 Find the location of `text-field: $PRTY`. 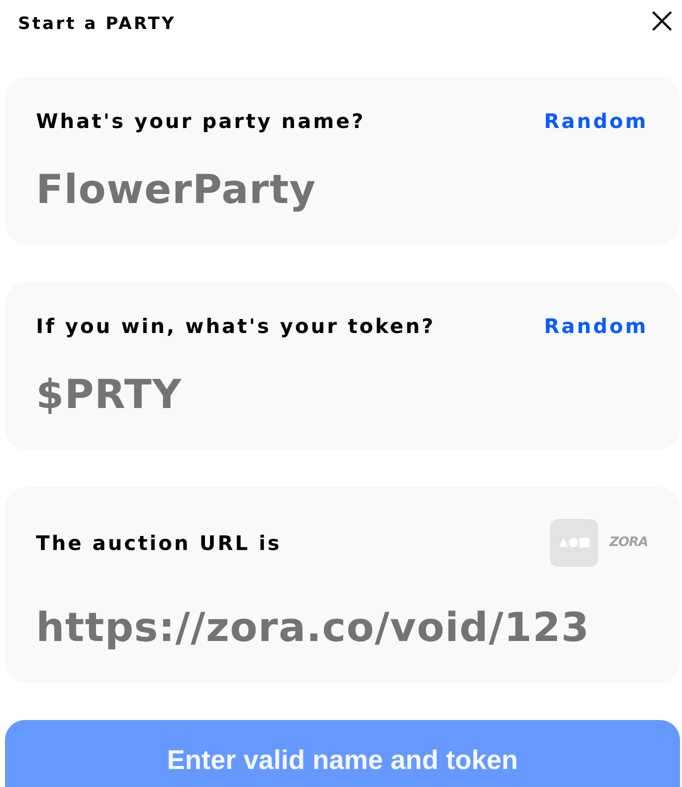

text-field: $PRTY is located at coordinates (342, 395).